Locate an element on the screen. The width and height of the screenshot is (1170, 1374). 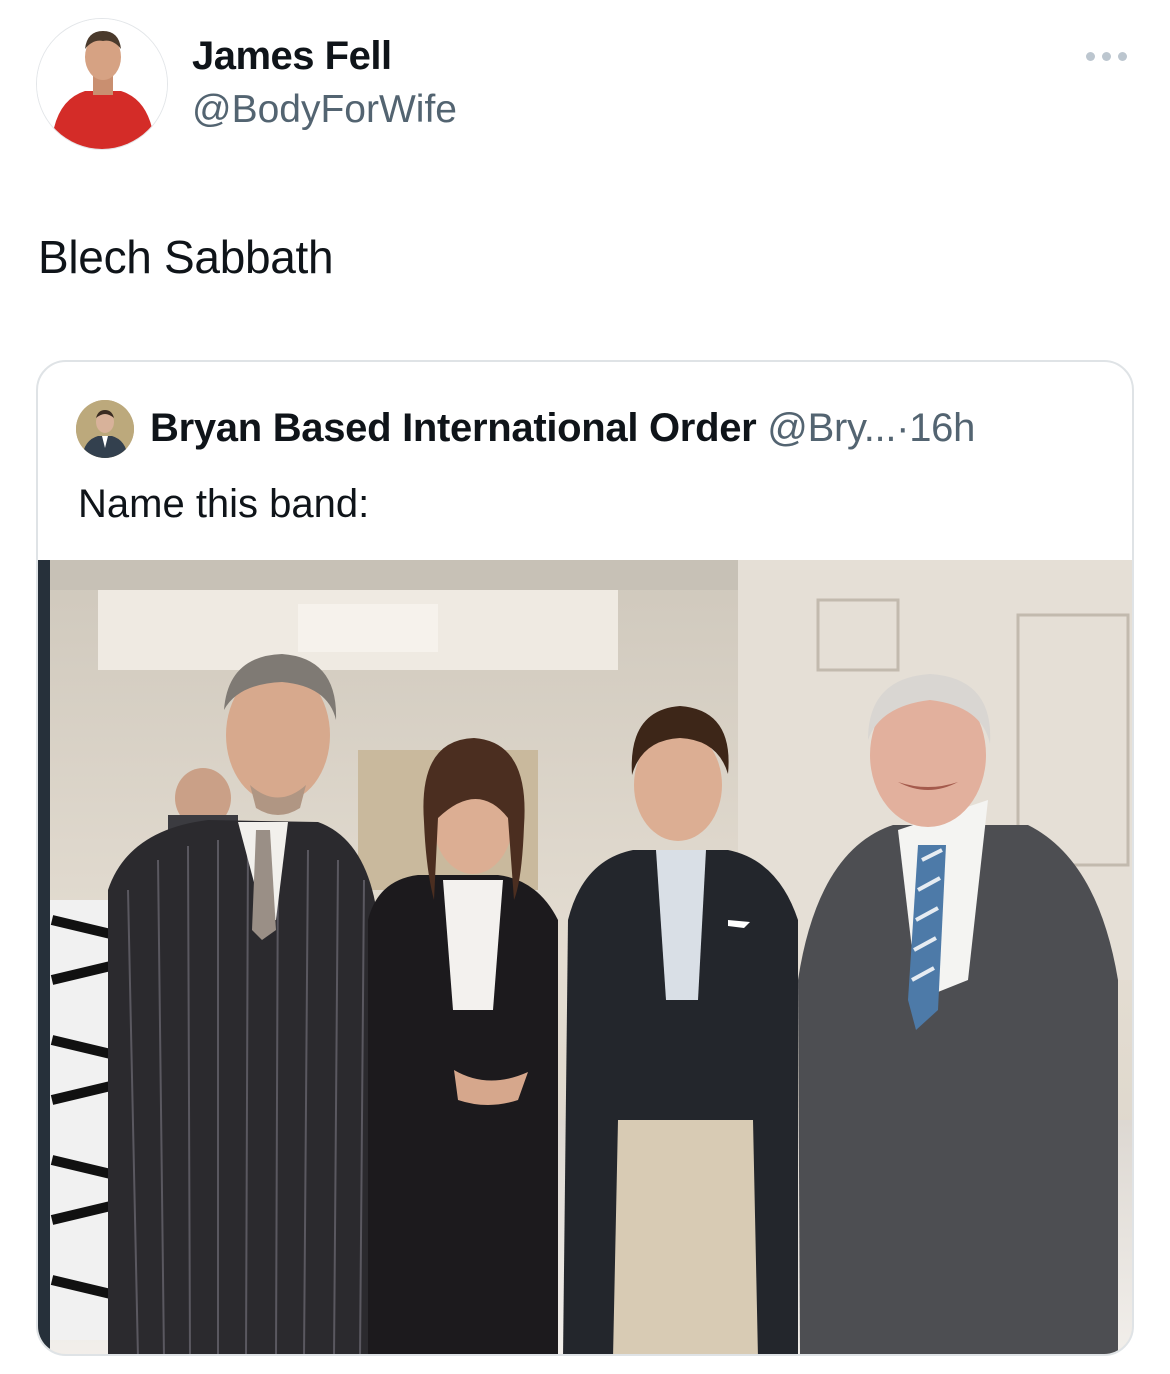
more-options-icon is located at coordinates (1109, 56).